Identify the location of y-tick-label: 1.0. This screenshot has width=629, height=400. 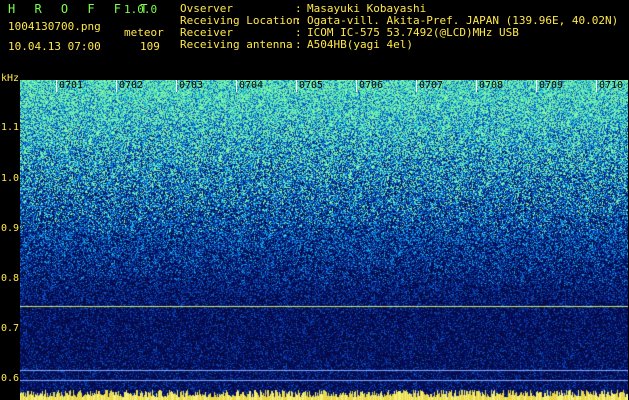
(10, 178).